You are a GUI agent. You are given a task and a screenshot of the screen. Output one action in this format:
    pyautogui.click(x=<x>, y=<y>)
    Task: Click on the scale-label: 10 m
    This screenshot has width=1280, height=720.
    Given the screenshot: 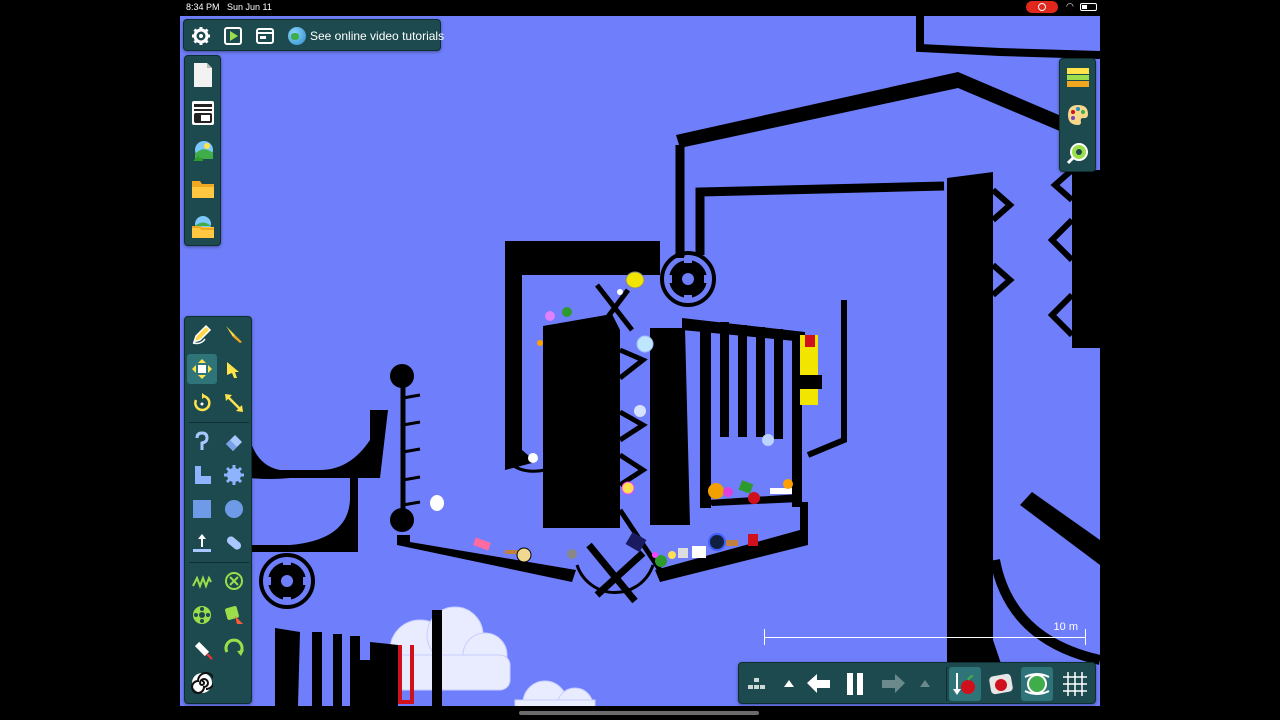 What is the action you would take?
    pyautogui.click(x=1065, y=627)
    